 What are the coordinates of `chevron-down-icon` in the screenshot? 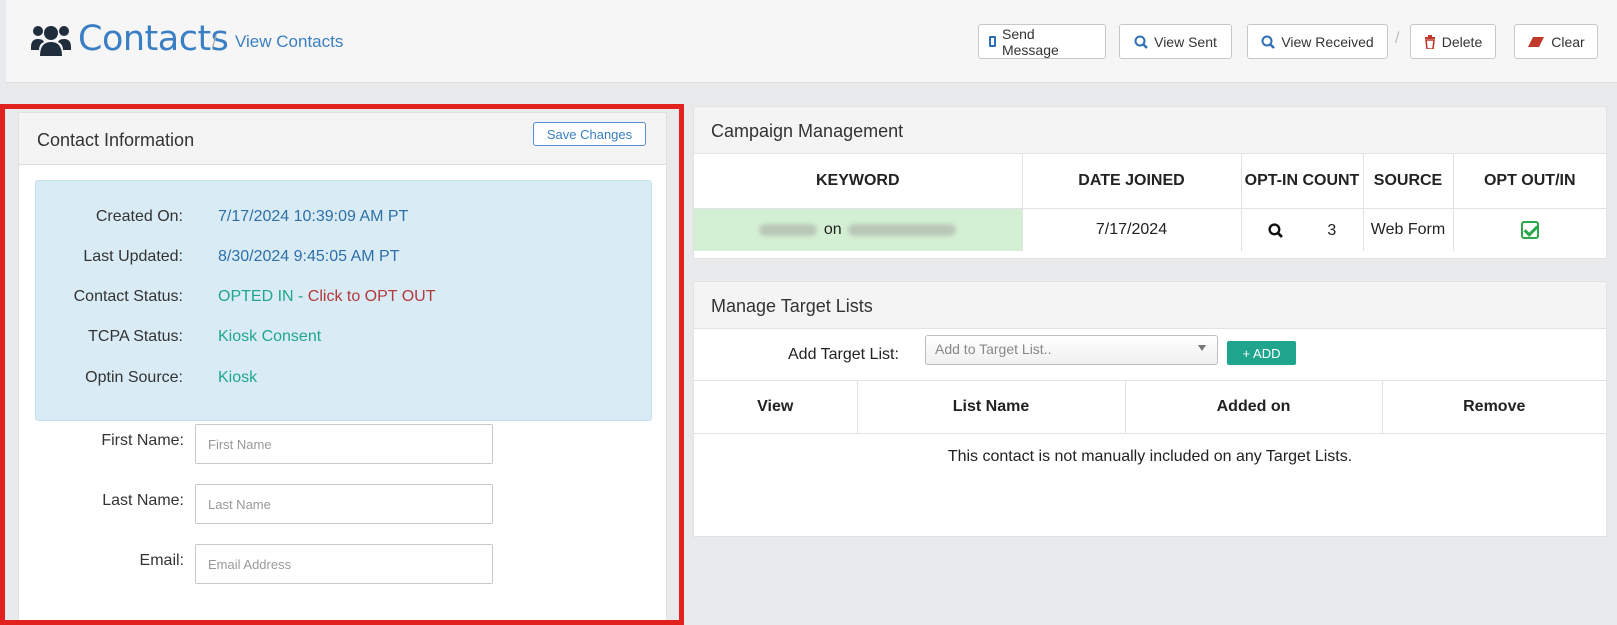 It's located at (1202, 348).